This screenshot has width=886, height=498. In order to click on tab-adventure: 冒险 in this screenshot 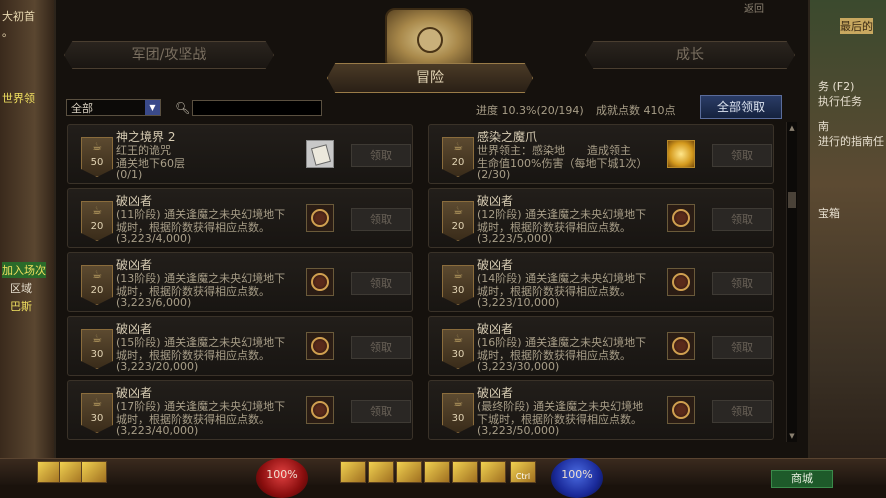, I will do `click(430, 78)`.